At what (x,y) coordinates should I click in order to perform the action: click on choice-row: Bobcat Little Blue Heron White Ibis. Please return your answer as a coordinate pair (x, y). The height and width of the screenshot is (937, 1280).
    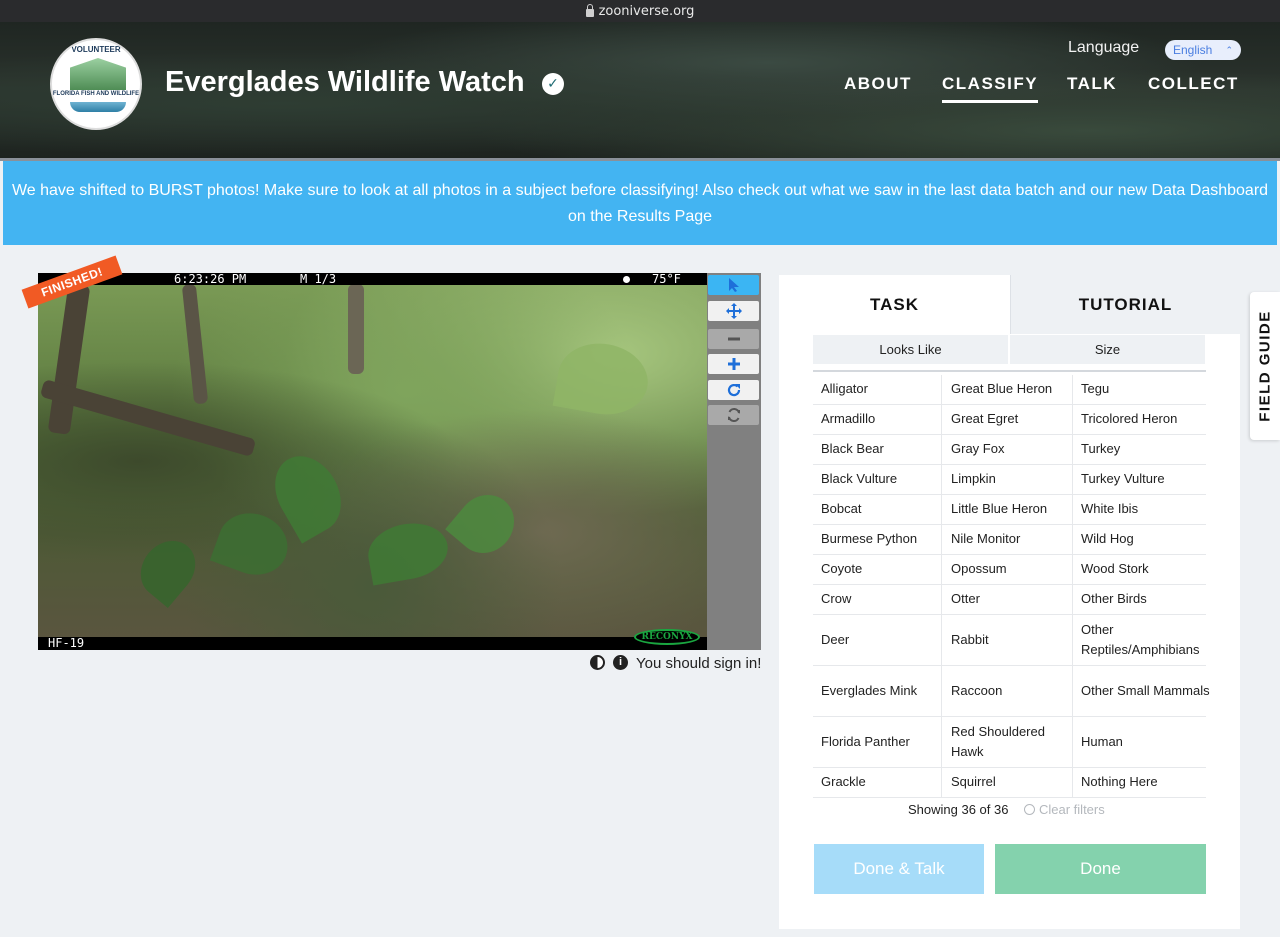
    Looking at the image, I should click on (1009, 510).